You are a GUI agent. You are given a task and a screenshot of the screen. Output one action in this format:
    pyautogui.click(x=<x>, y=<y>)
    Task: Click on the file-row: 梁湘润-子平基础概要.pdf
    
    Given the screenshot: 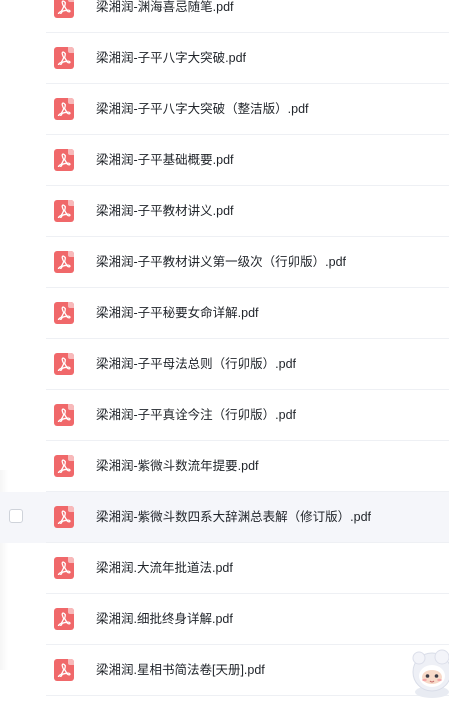 What is the action you would take?
    pyautogui.click(x=224, y=160)
    